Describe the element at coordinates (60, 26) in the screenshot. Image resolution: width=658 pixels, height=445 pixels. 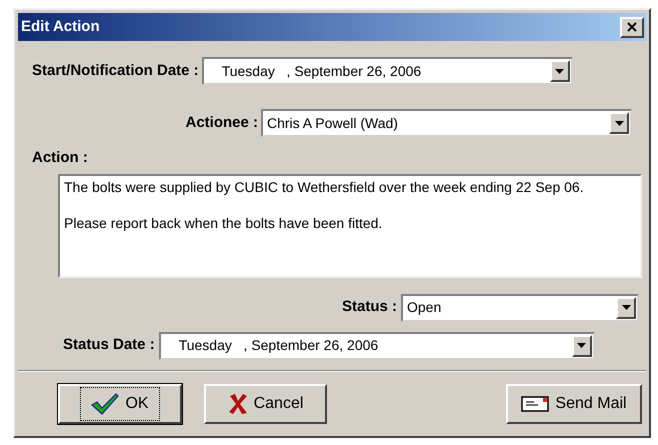
I see `window-title: Edit Action` at that location.